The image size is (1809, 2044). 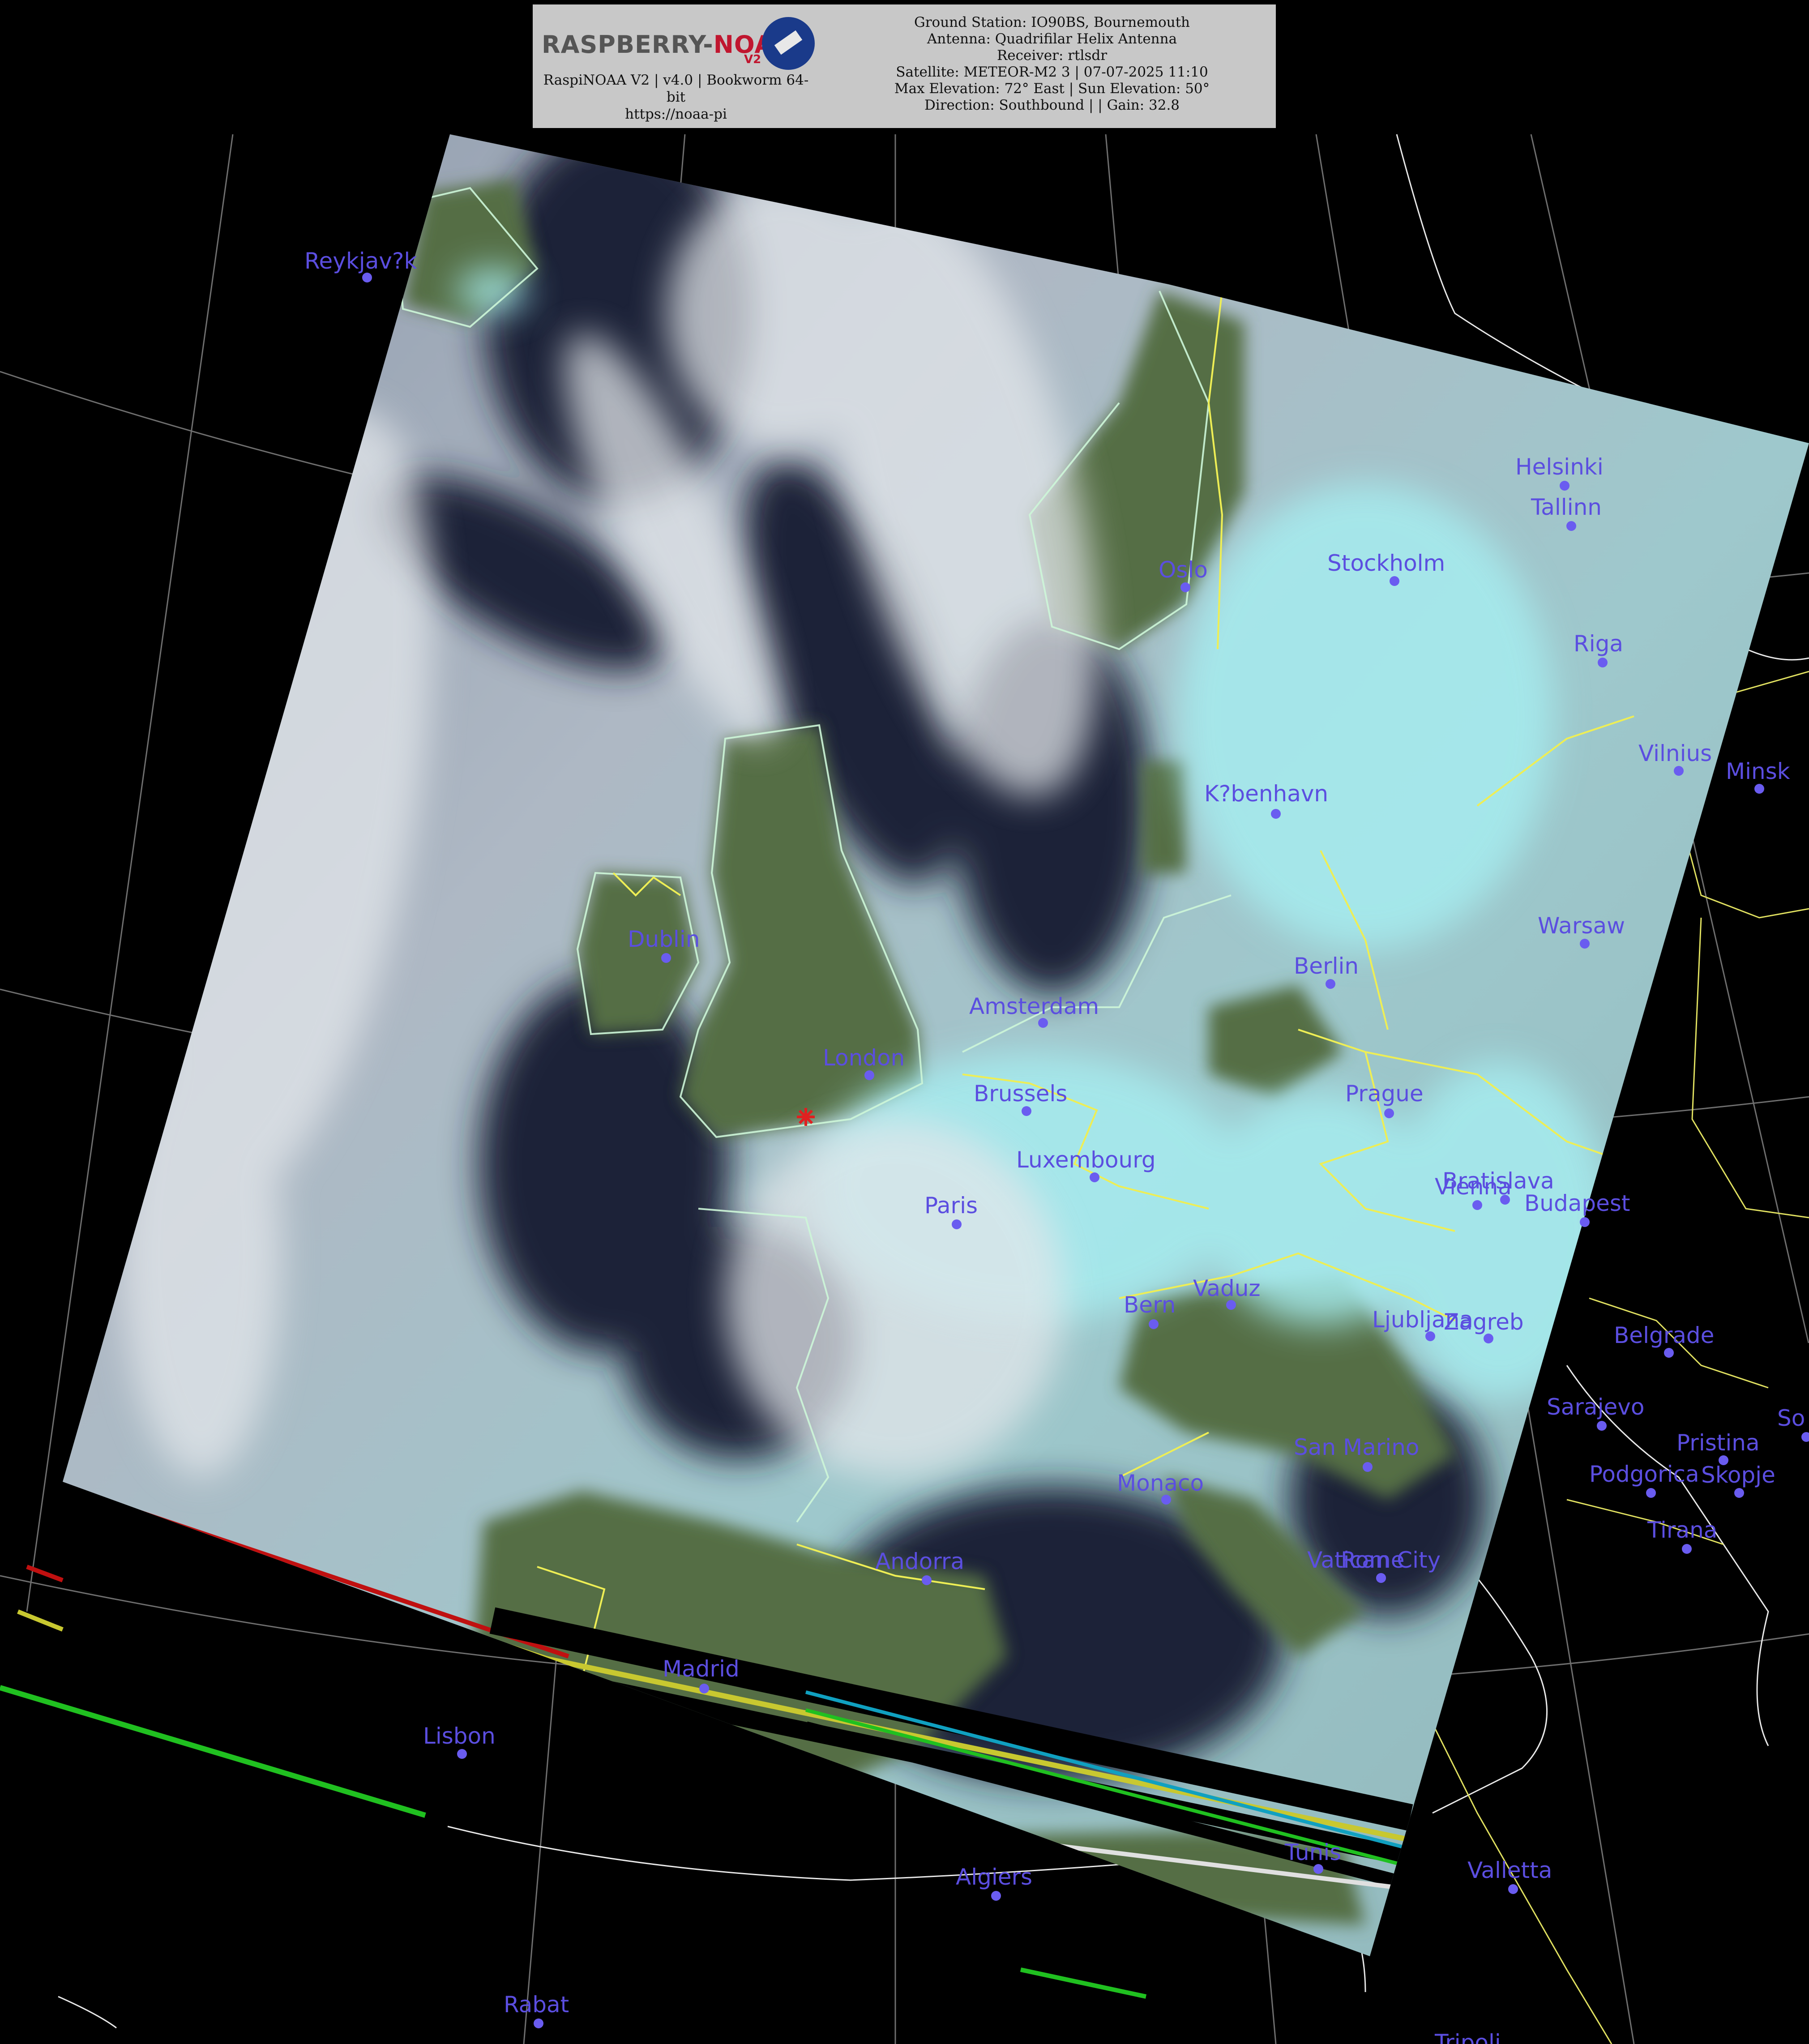 I want to click on city-label: Madrid, so click(x=701, y=1669).